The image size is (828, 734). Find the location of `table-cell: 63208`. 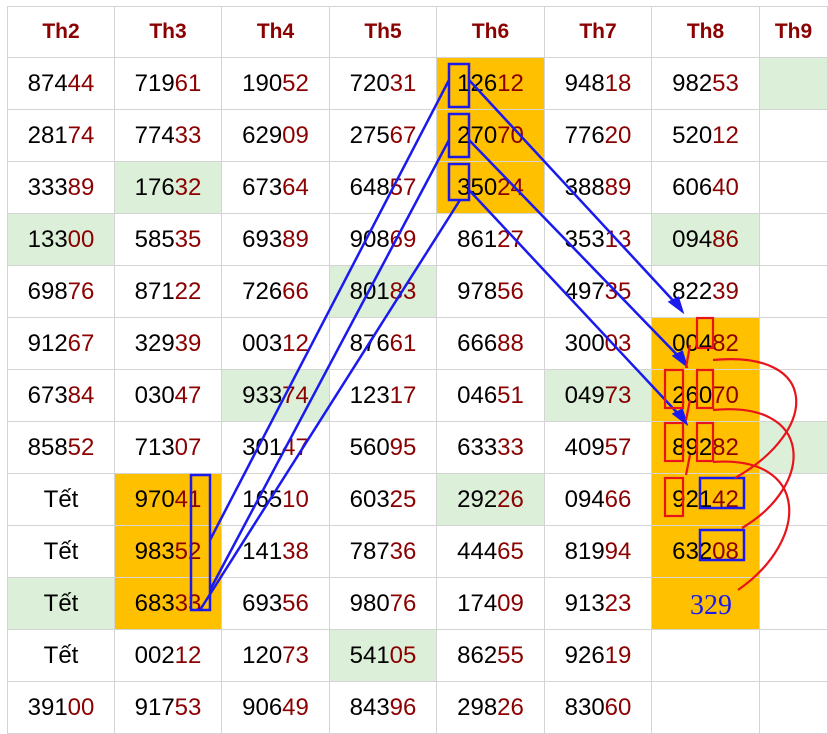

table-cell: 63208 is located at coordinates (705, 551).